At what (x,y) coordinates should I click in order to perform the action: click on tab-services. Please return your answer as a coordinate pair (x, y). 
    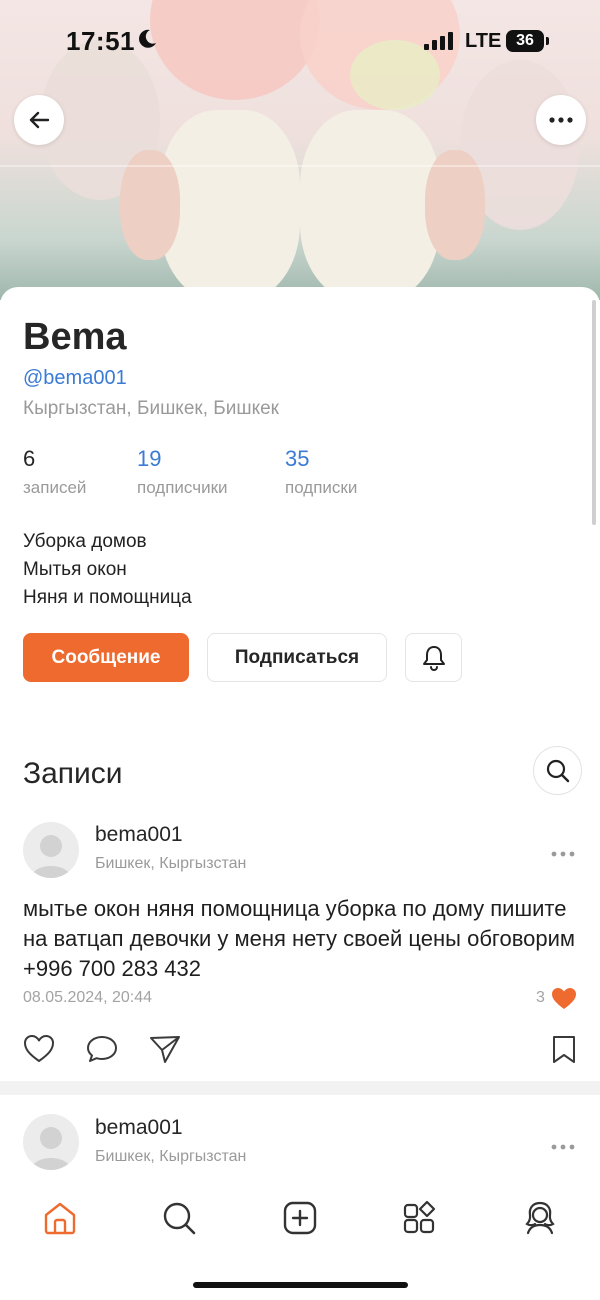
    Looking at the image, I should click on (420, 1220).